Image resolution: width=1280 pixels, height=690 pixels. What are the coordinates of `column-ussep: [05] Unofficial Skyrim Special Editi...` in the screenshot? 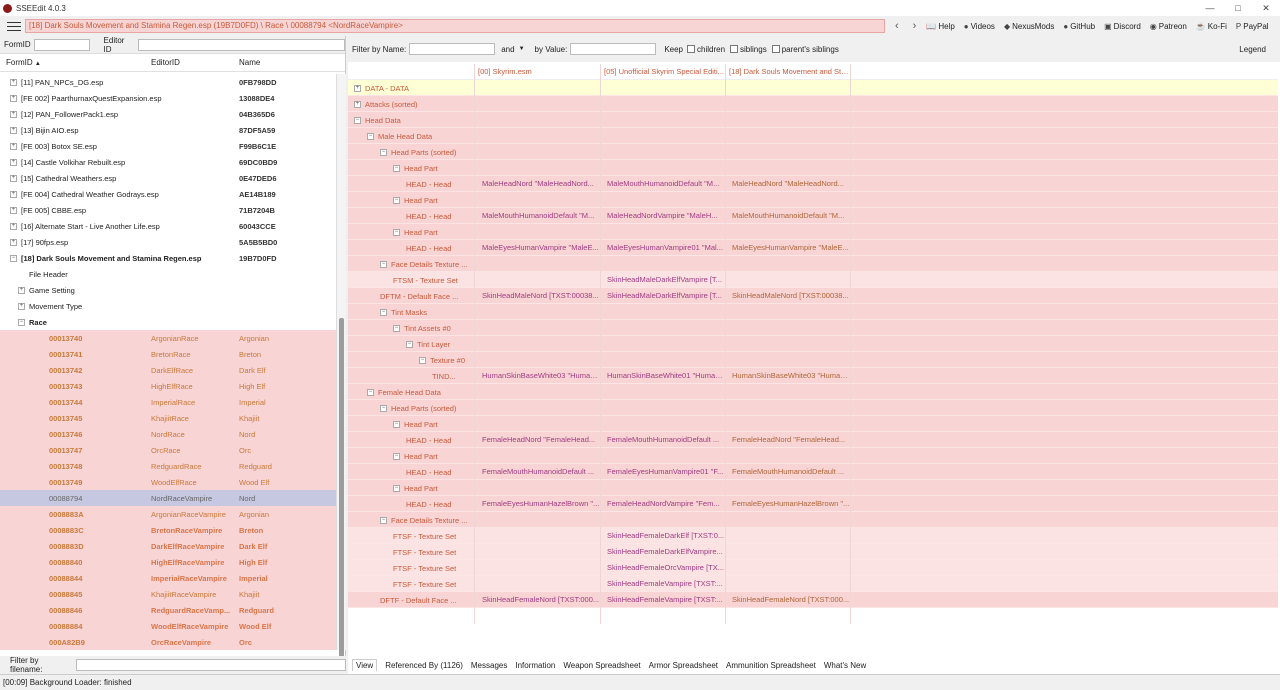 It's located at (664, 71).